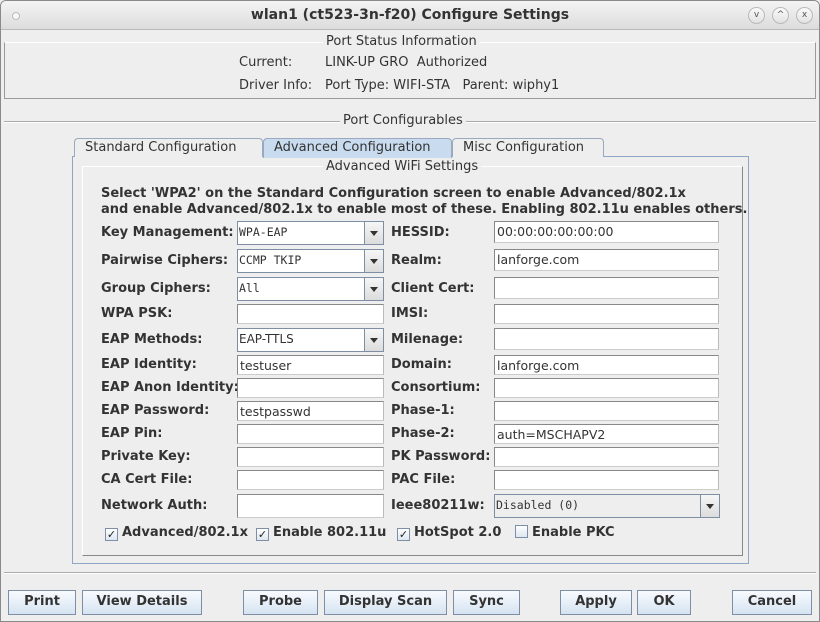  I want to click on eap-pin-label: EAP Pin:, so click(132, 433).